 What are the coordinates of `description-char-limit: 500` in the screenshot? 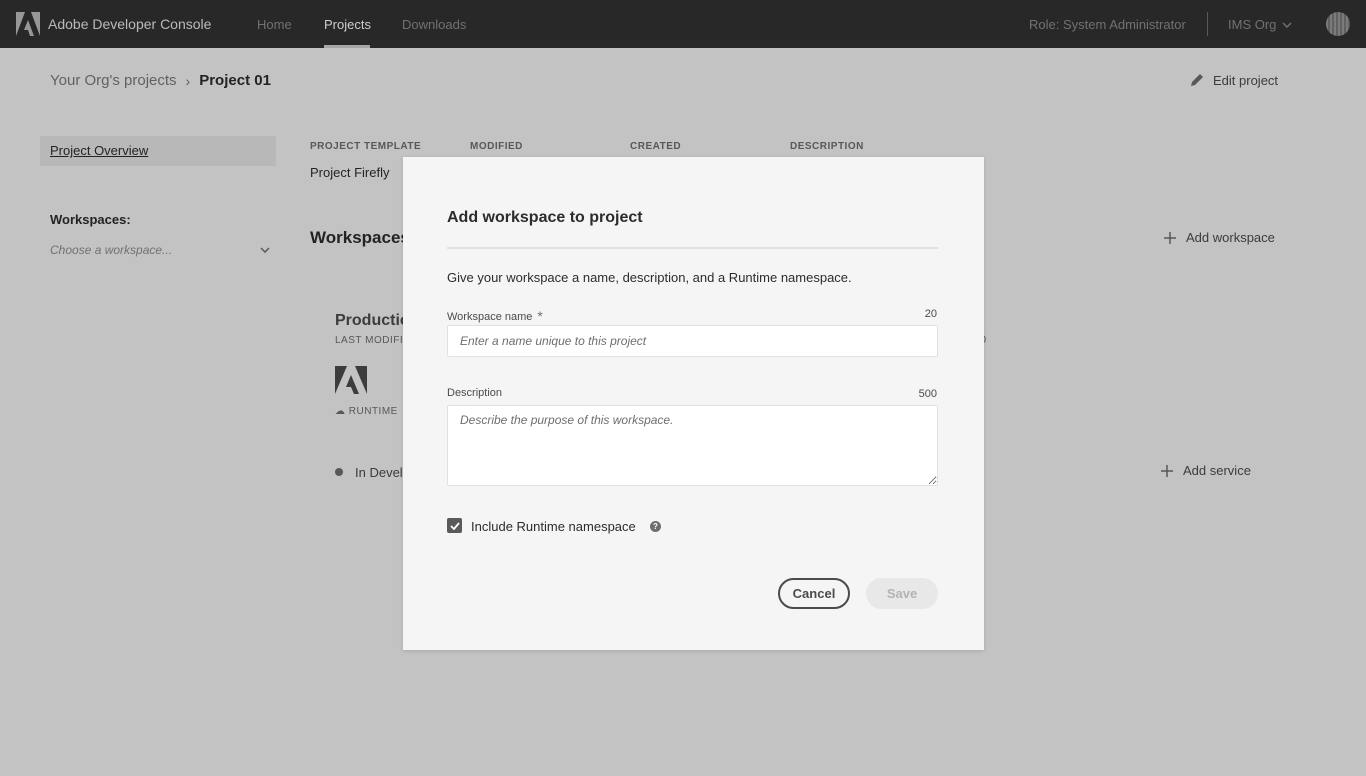 It's located at (927, 394).